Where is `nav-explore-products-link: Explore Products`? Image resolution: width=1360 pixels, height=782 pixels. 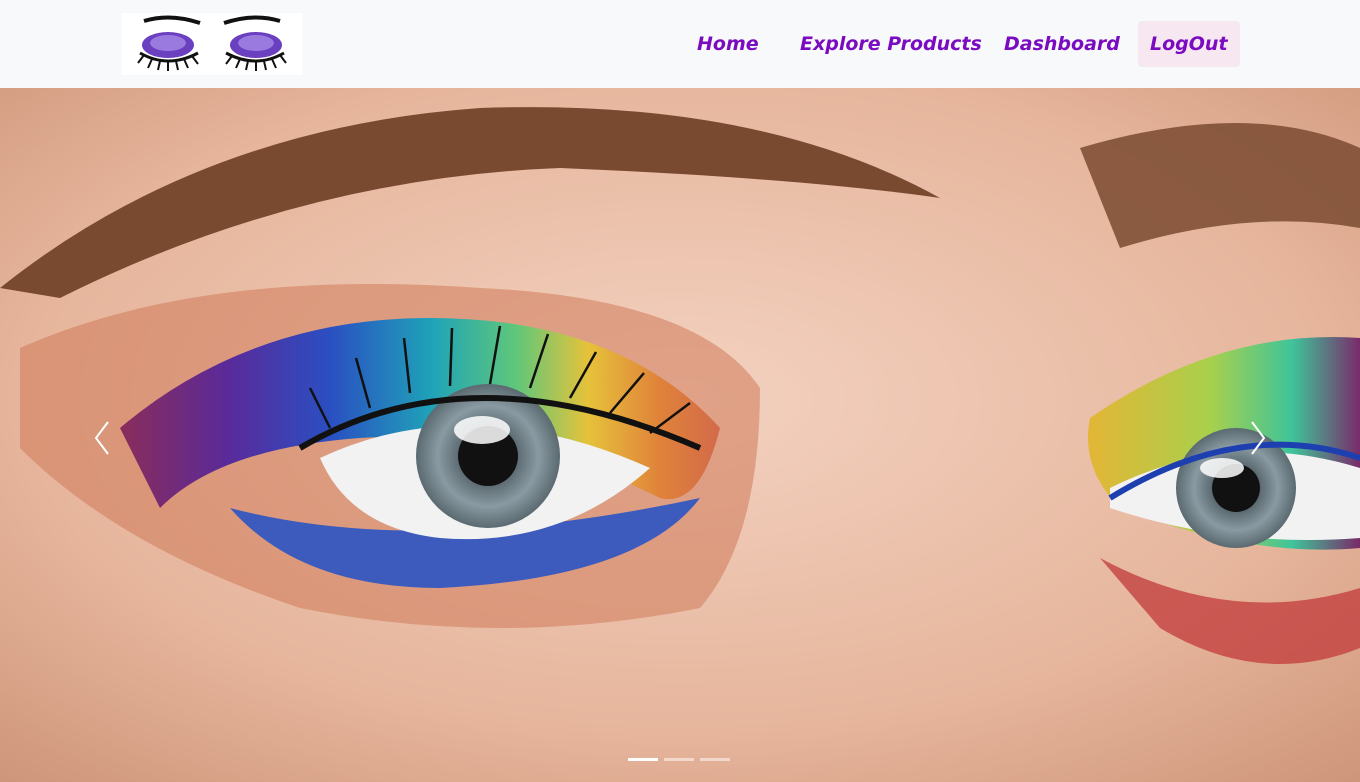 nav-explore-products-link: Explore Products is located at coordinates (891, 44).